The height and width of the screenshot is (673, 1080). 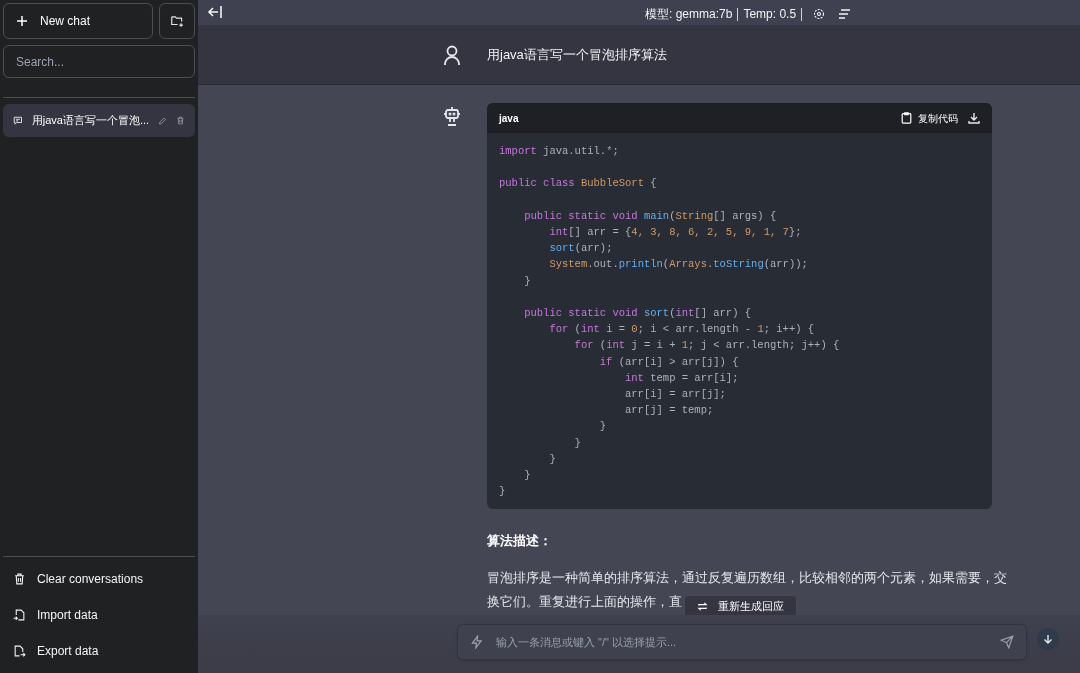 I want to click on refresh-icon, so click(x=702, y=606).